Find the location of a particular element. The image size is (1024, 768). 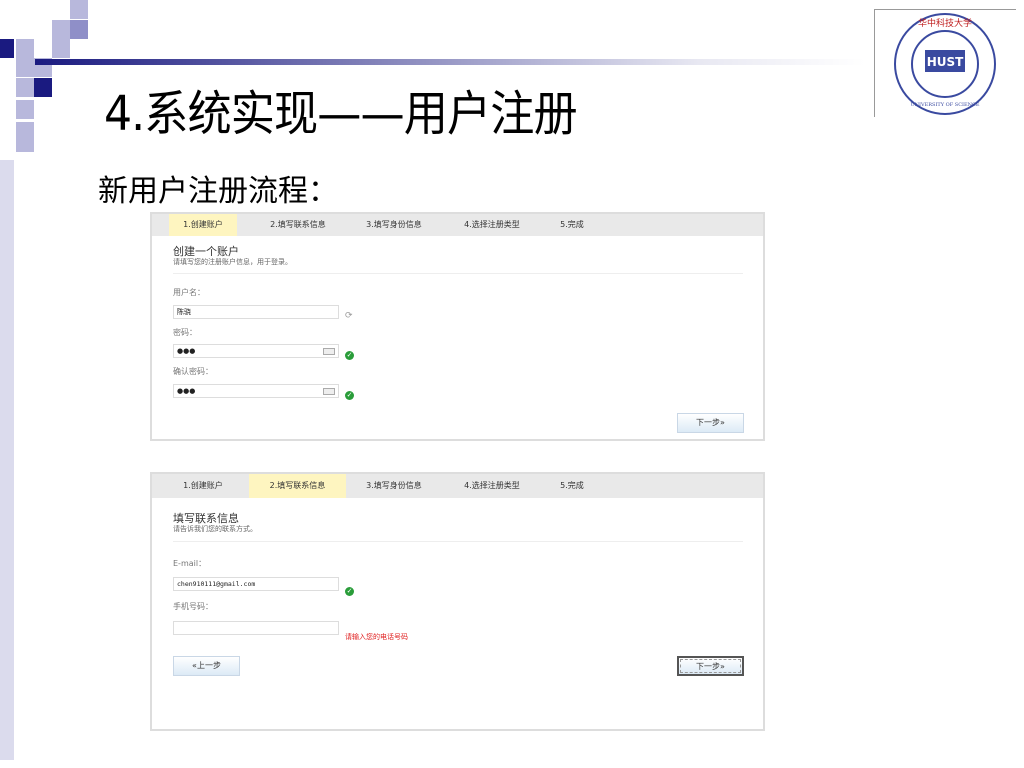

password-input: ●●● is located at coordinates (256, 351).